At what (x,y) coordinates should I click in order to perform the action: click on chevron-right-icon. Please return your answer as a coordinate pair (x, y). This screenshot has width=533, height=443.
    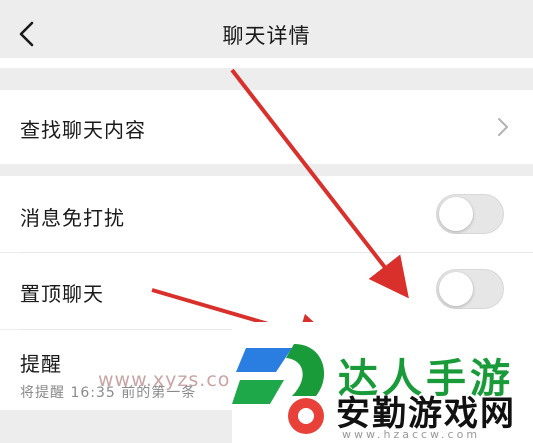
    Looking at the image, I should click on (503, 127).